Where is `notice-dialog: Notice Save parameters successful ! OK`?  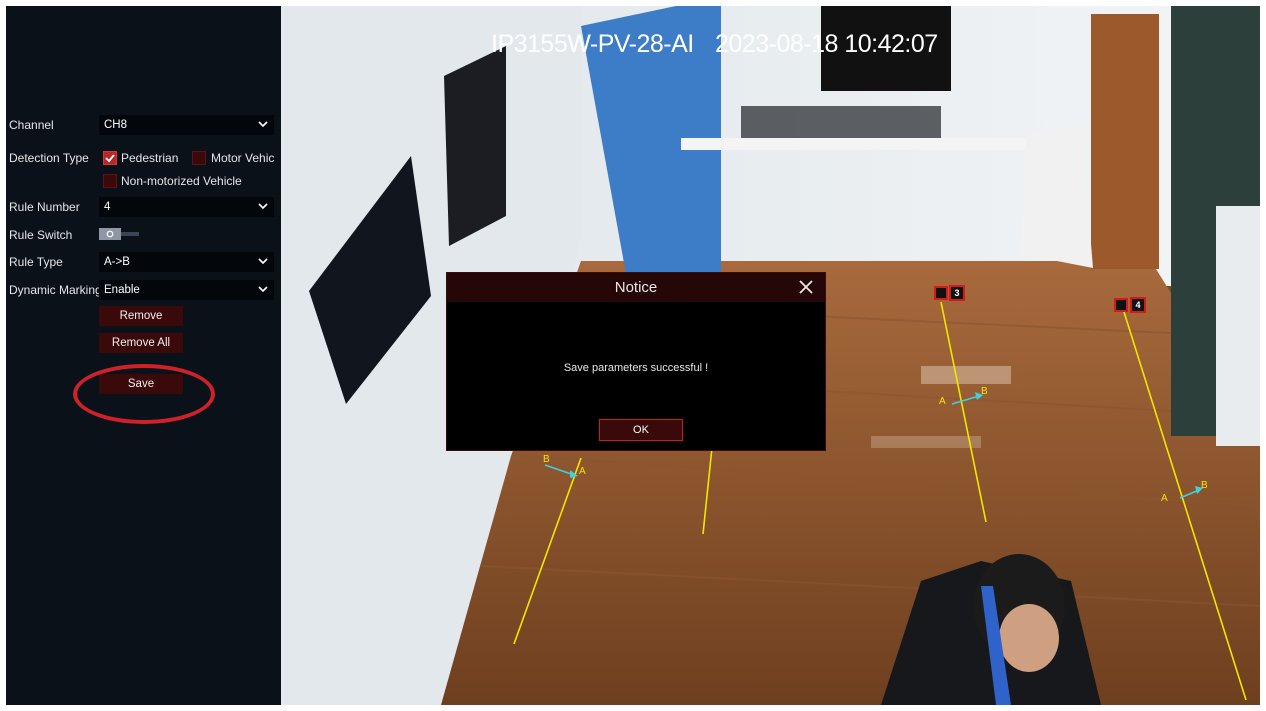 notice-dialog: Notice Save parameters successful ! OK is located at coordinates (636, 361).